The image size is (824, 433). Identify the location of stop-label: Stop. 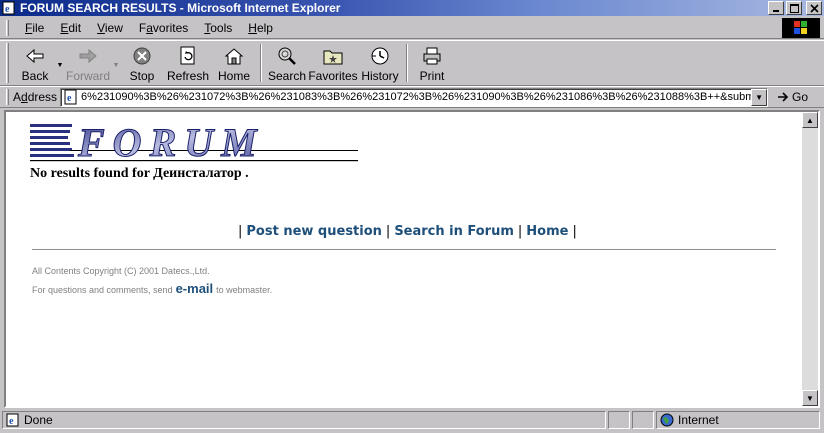
(142, 76).